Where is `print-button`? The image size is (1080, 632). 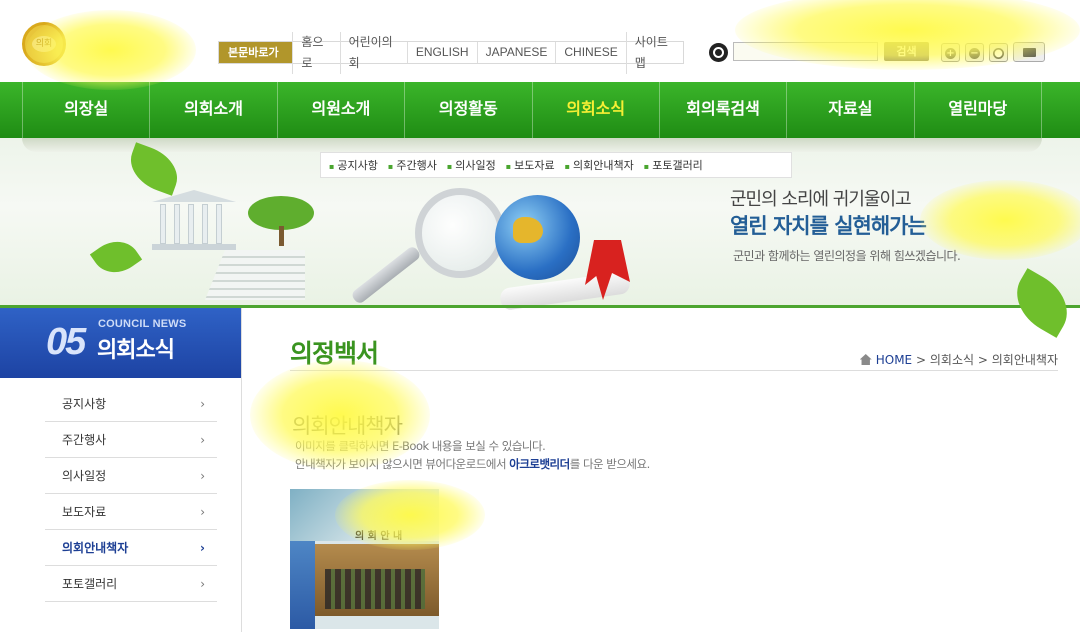
print-button is located at coordinates (1029, 52).